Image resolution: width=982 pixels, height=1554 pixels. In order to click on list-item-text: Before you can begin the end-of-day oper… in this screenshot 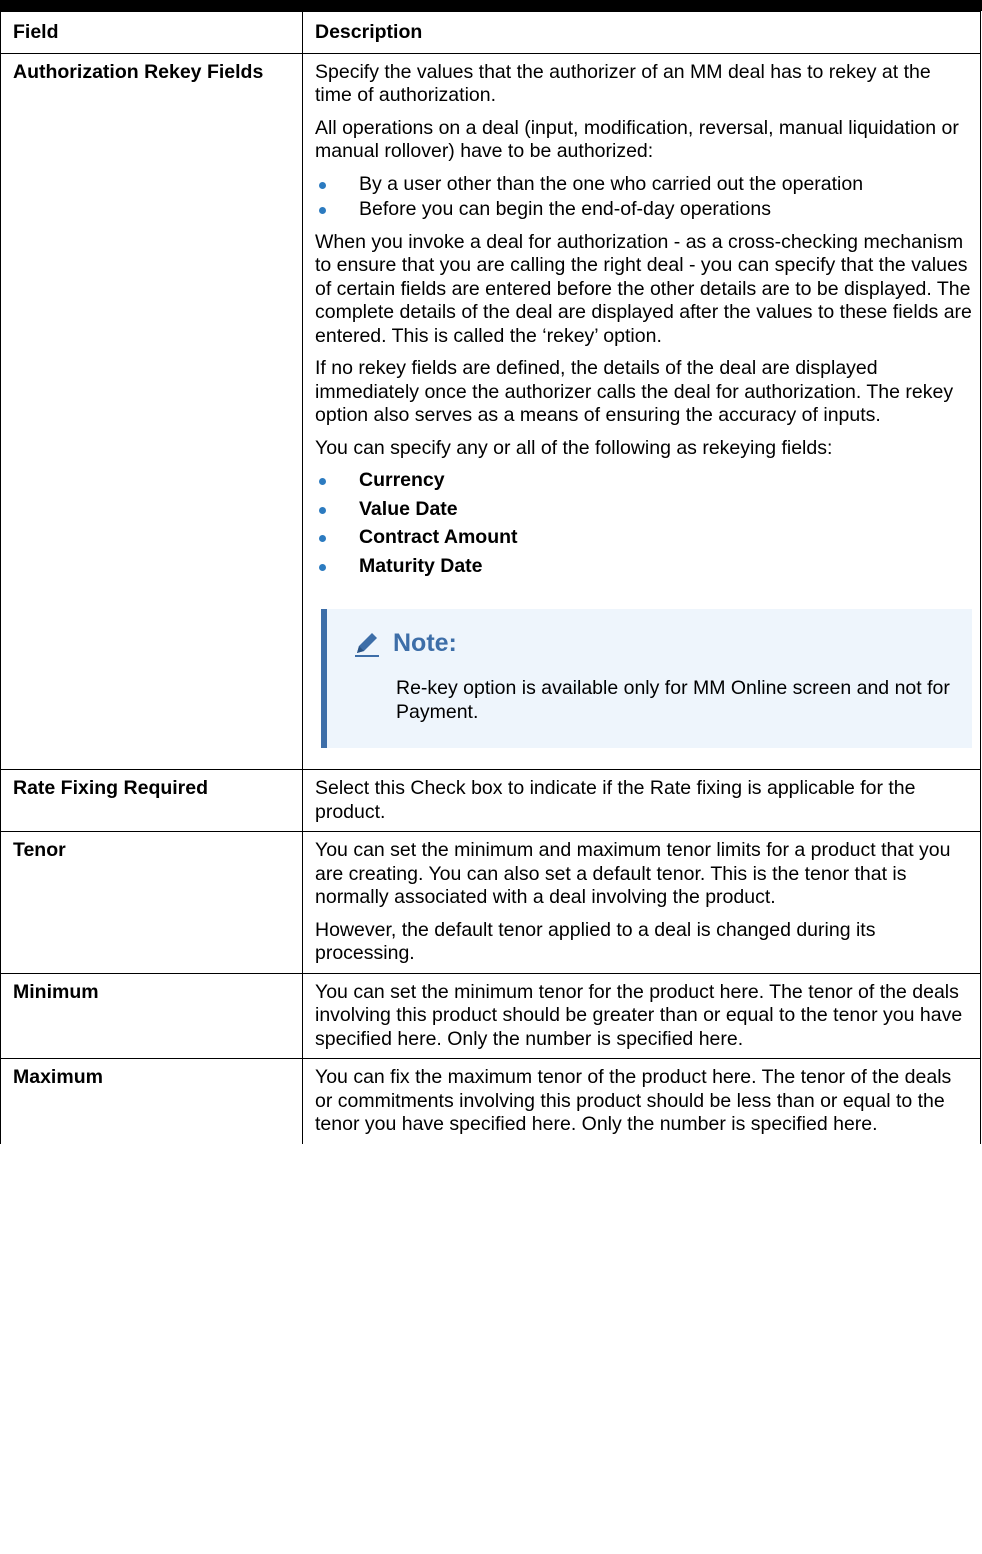, I will do `click(565, 209)`.